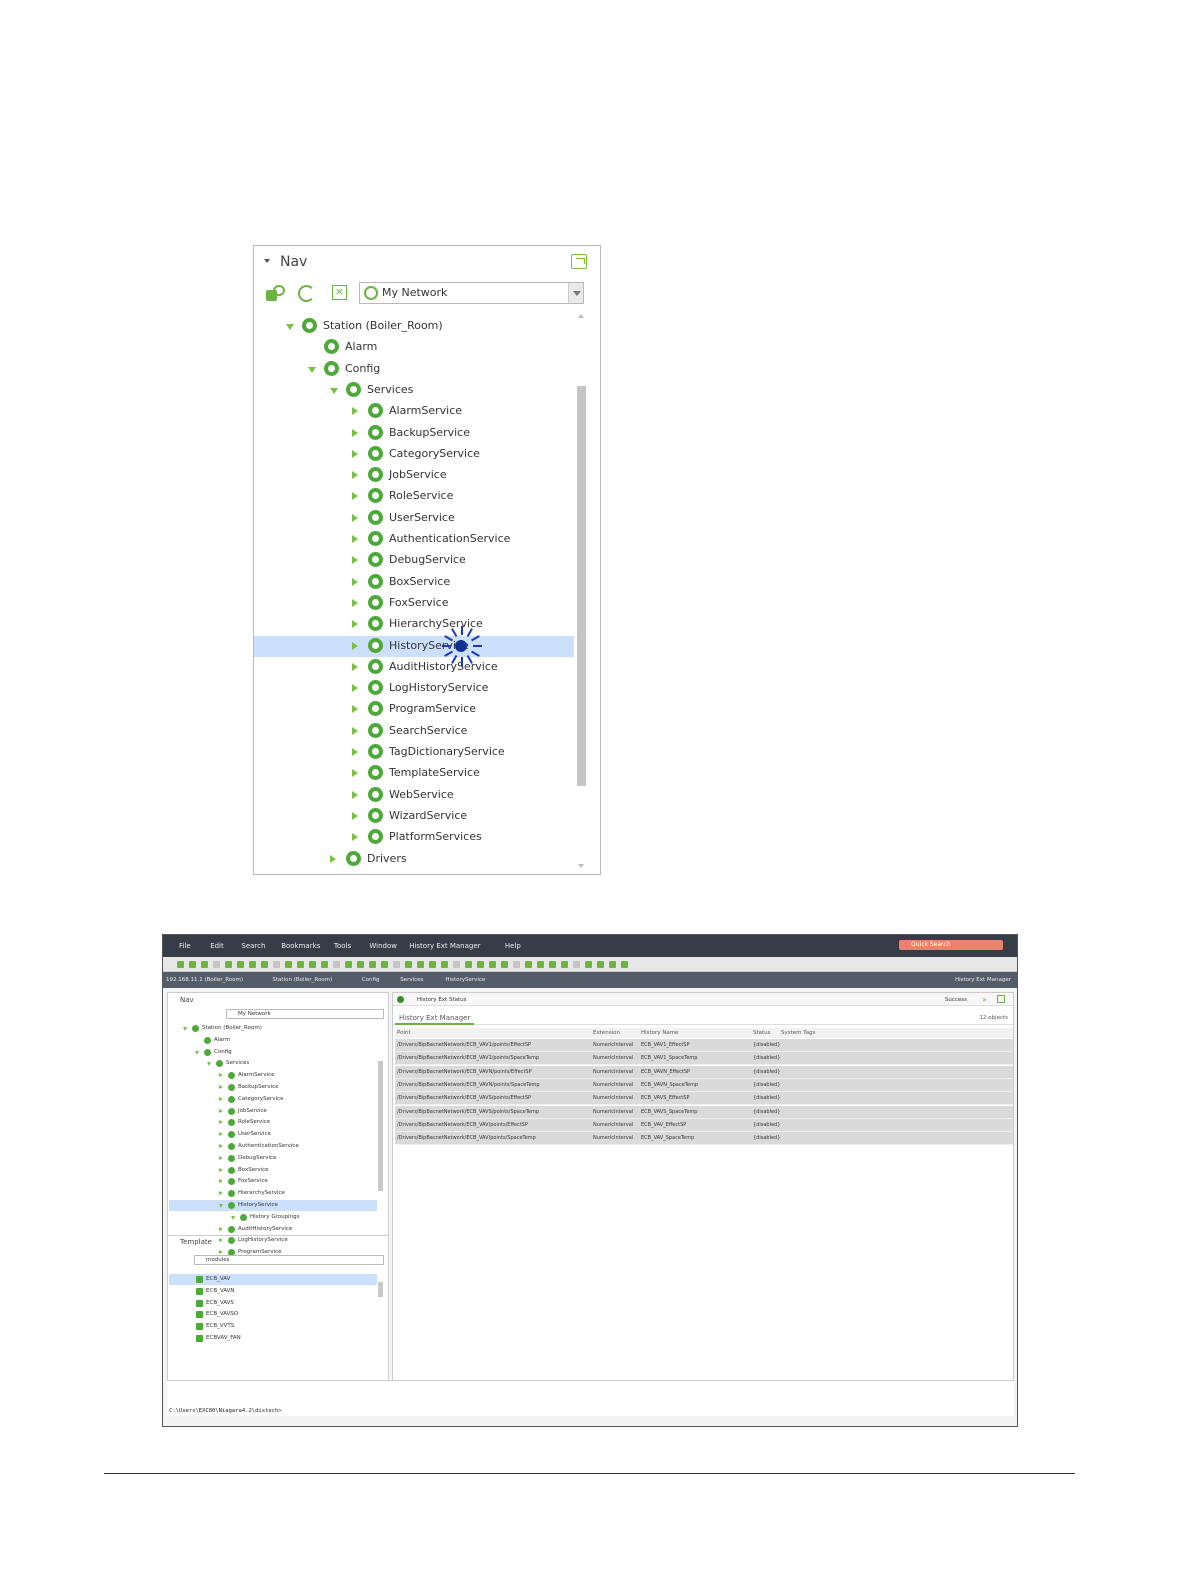 The height and width of the screenshot is (1584, 1191). What do you see at coordinates (581, 866) in the screenshot?
I see `scroll-down-icon` at bounding box center [581, 866].